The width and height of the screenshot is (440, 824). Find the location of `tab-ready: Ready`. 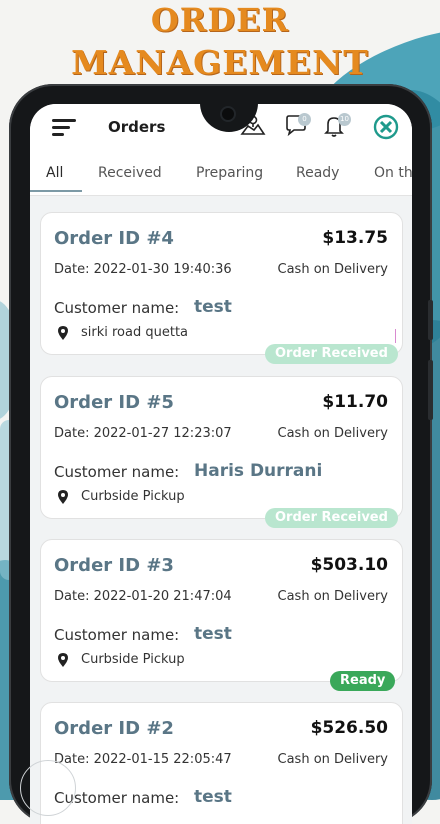

tab-ready: Ready is located at coordinates (317, 173).